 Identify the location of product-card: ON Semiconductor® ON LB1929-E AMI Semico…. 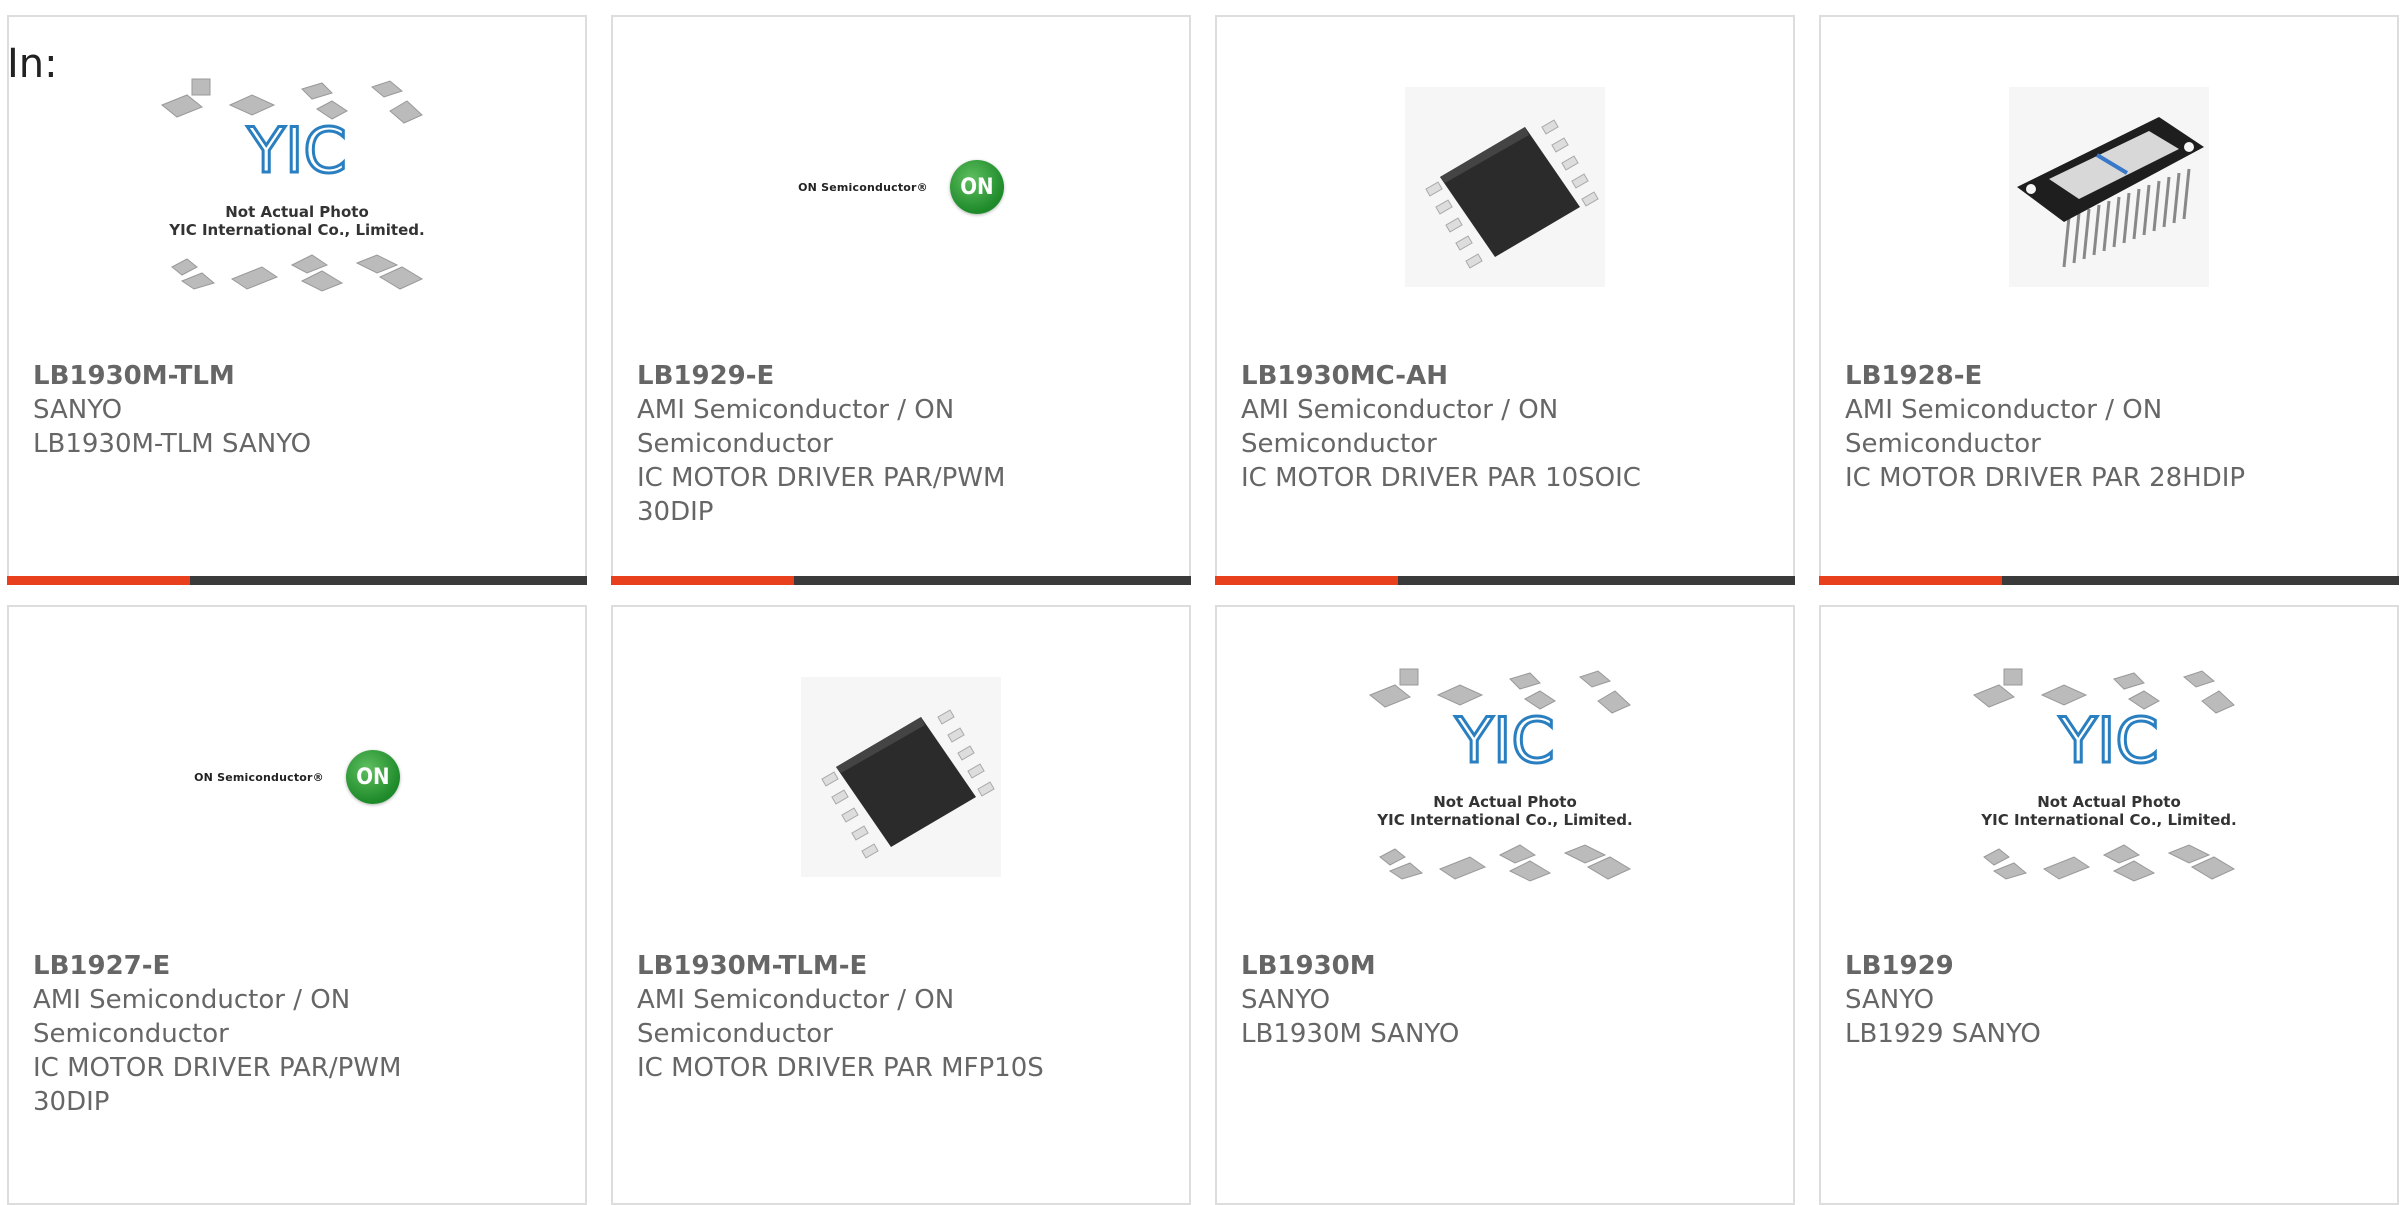
(901, 300).